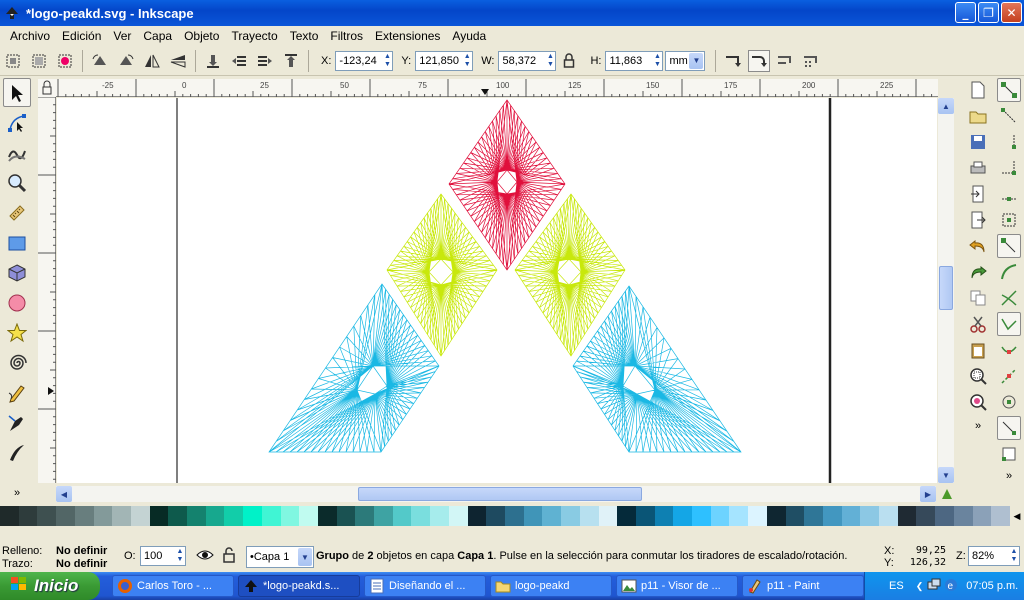  Describe the element at coordinates (157, 36) in the screenshot. I see `menu-capa: Capa` at that location.